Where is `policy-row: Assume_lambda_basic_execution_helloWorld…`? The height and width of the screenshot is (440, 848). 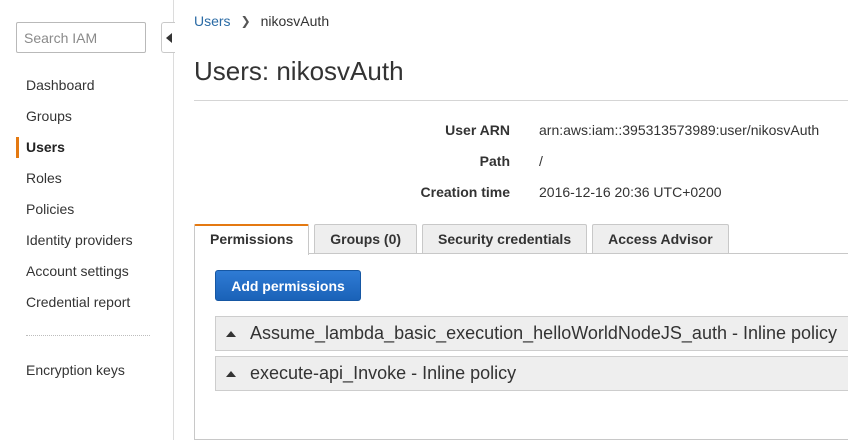
policy-row: Assume_lambda_basic_execution_helloWorld… is located at coordinates (531, 333).